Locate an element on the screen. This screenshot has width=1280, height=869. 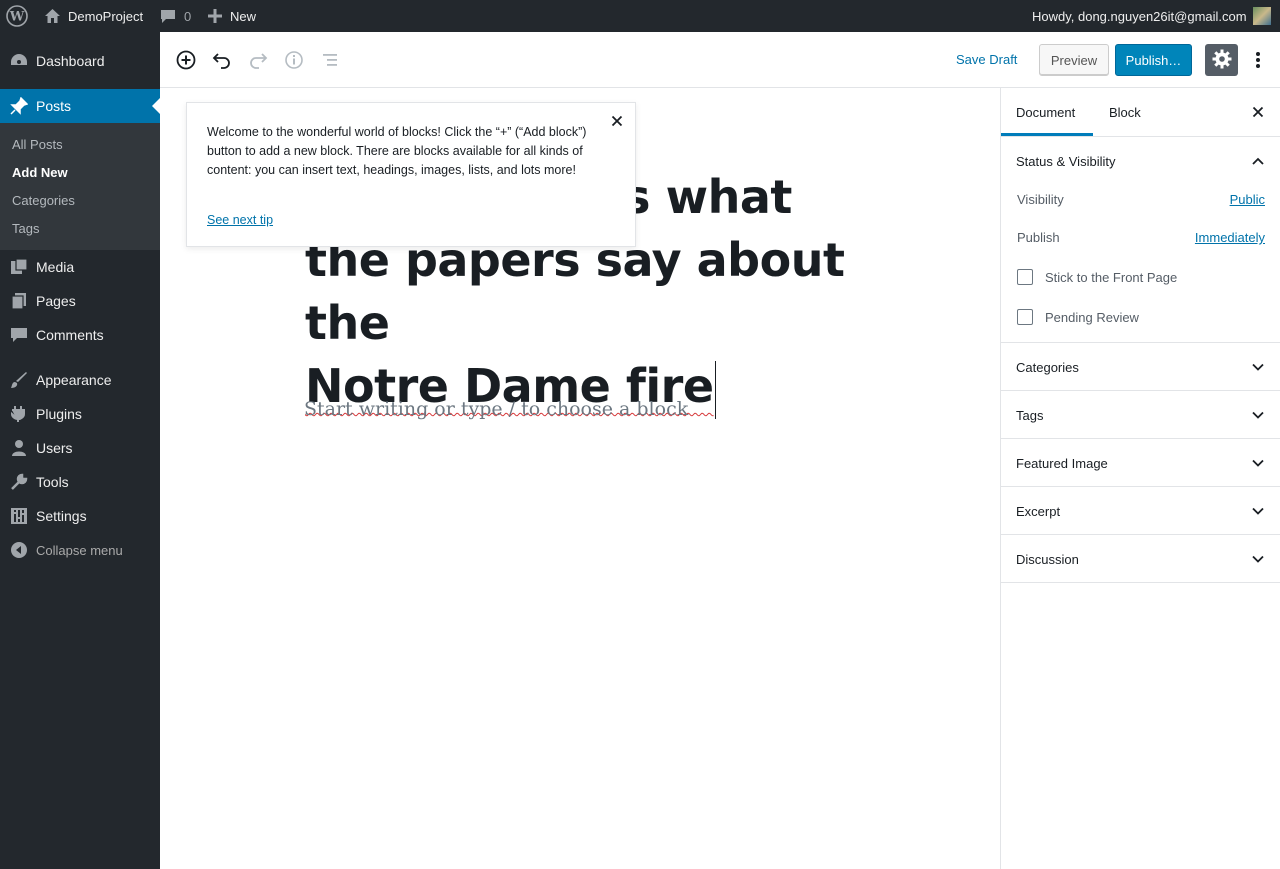
visibility-label: Visibility is located at coordinates (1040, 199).